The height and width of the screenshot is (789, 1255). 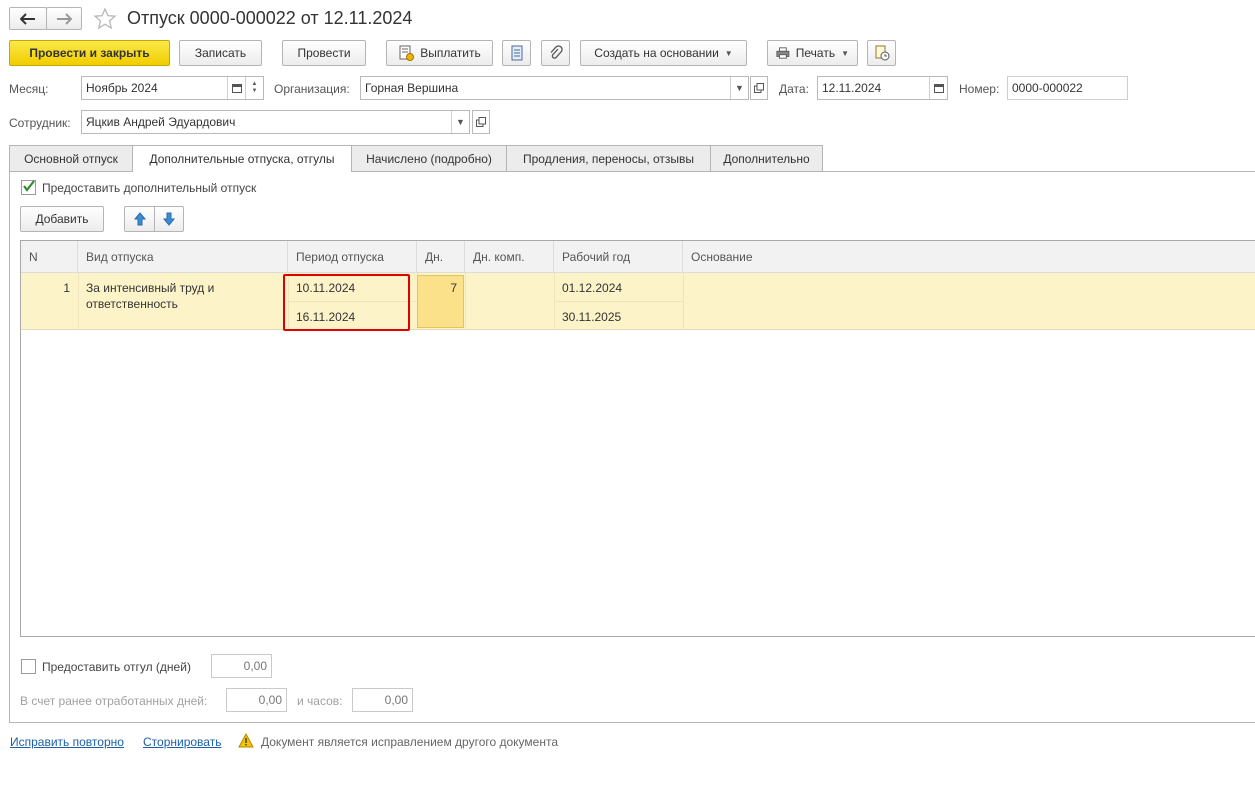 I want to click on pay-document-icon, so click(x=407, y=53).